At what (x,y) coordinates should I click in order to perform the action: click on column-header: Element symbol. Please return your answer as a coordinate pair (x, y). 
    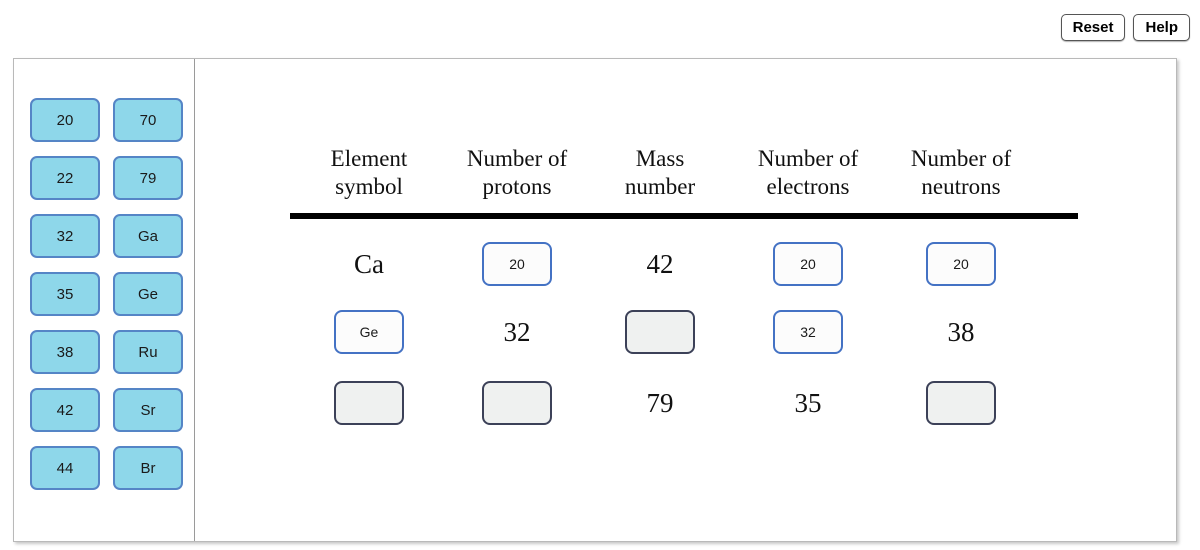
    Looking at the image, I should click on (369, 175).